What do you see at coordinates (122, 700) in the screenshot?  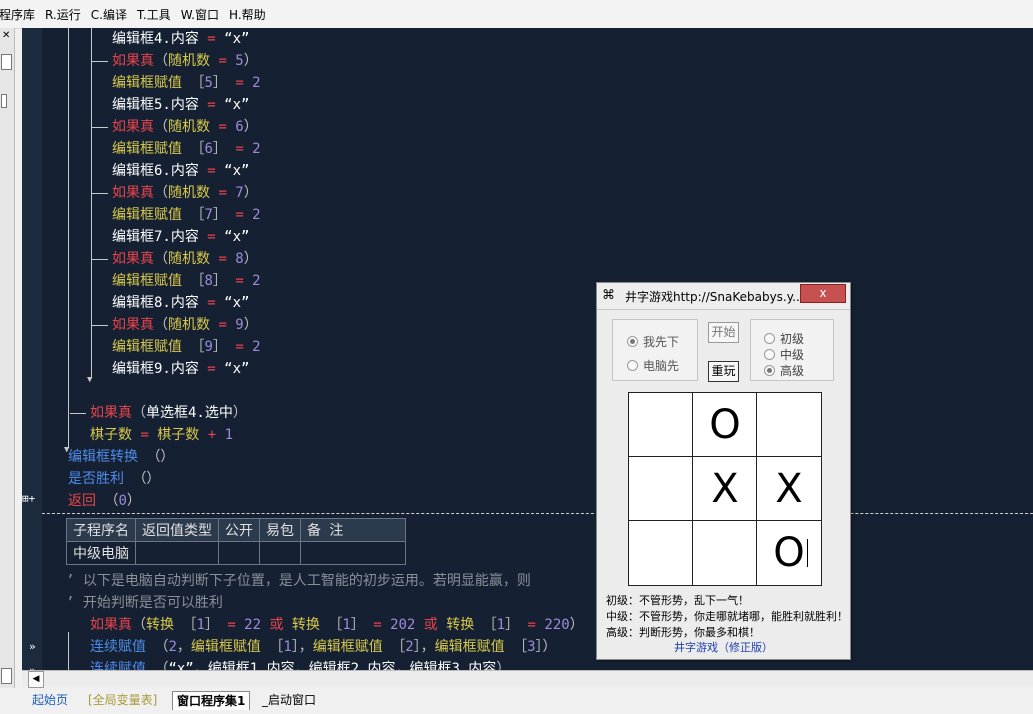 I see `tab-global-variables: [全局变量表]` at bounding box center [122, 700].